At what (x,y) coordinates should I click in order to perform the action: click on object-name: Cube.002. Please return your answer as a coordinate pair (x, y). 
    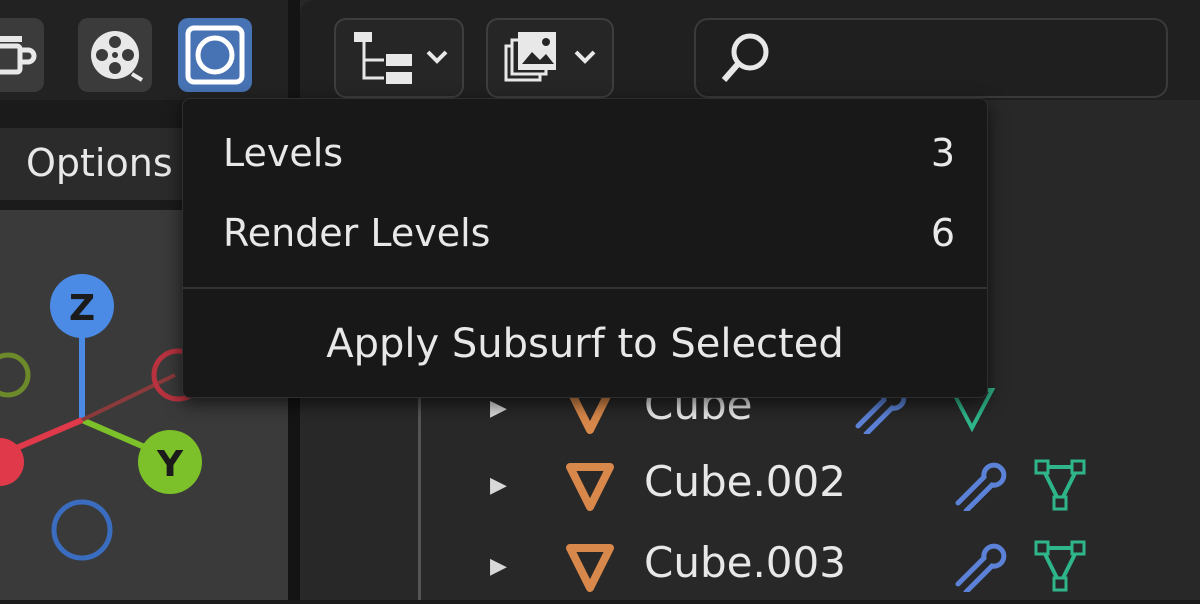
    Looking at the image, I should click on (745, 481).